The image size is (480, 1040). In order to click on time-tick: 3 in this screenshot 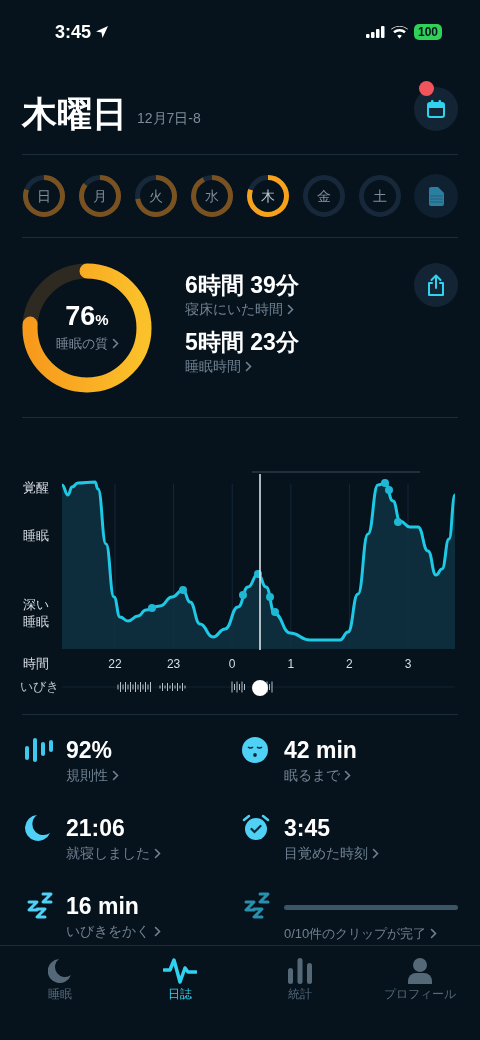, I will do `click(408, 664)`.